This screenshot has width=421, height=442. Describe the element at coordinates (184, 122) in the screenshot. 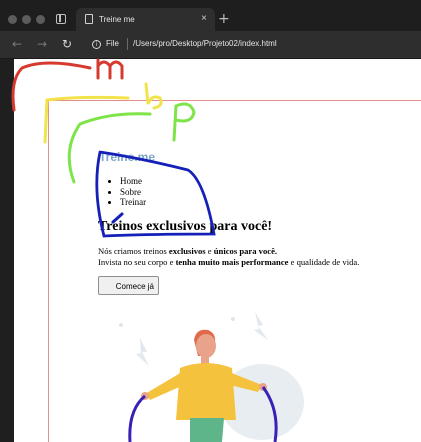

I see `annotation-letter-p` at that location.